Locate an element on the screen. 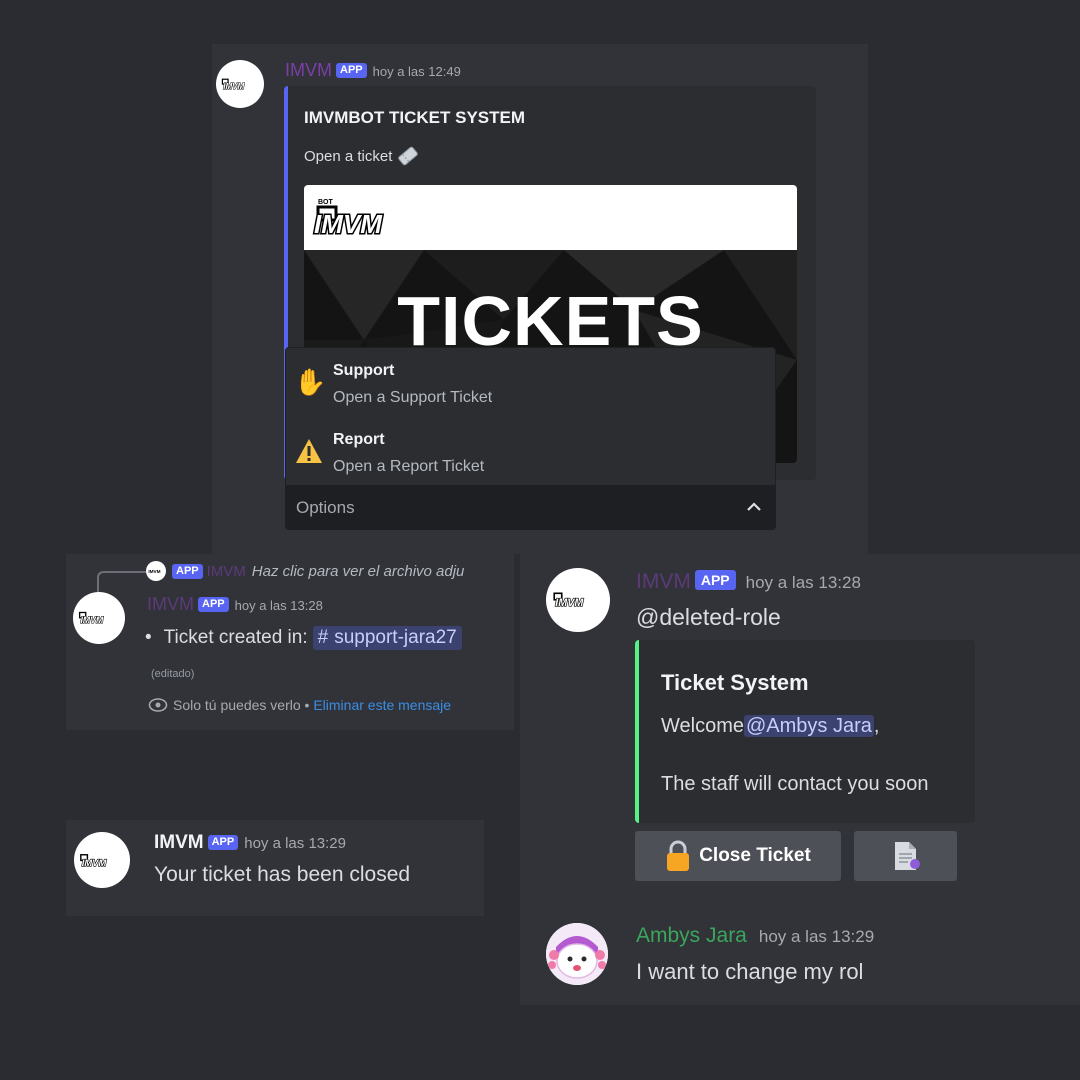 The image size is (1080, 1080). select-menu: Options is located at coordinates (530, 507).